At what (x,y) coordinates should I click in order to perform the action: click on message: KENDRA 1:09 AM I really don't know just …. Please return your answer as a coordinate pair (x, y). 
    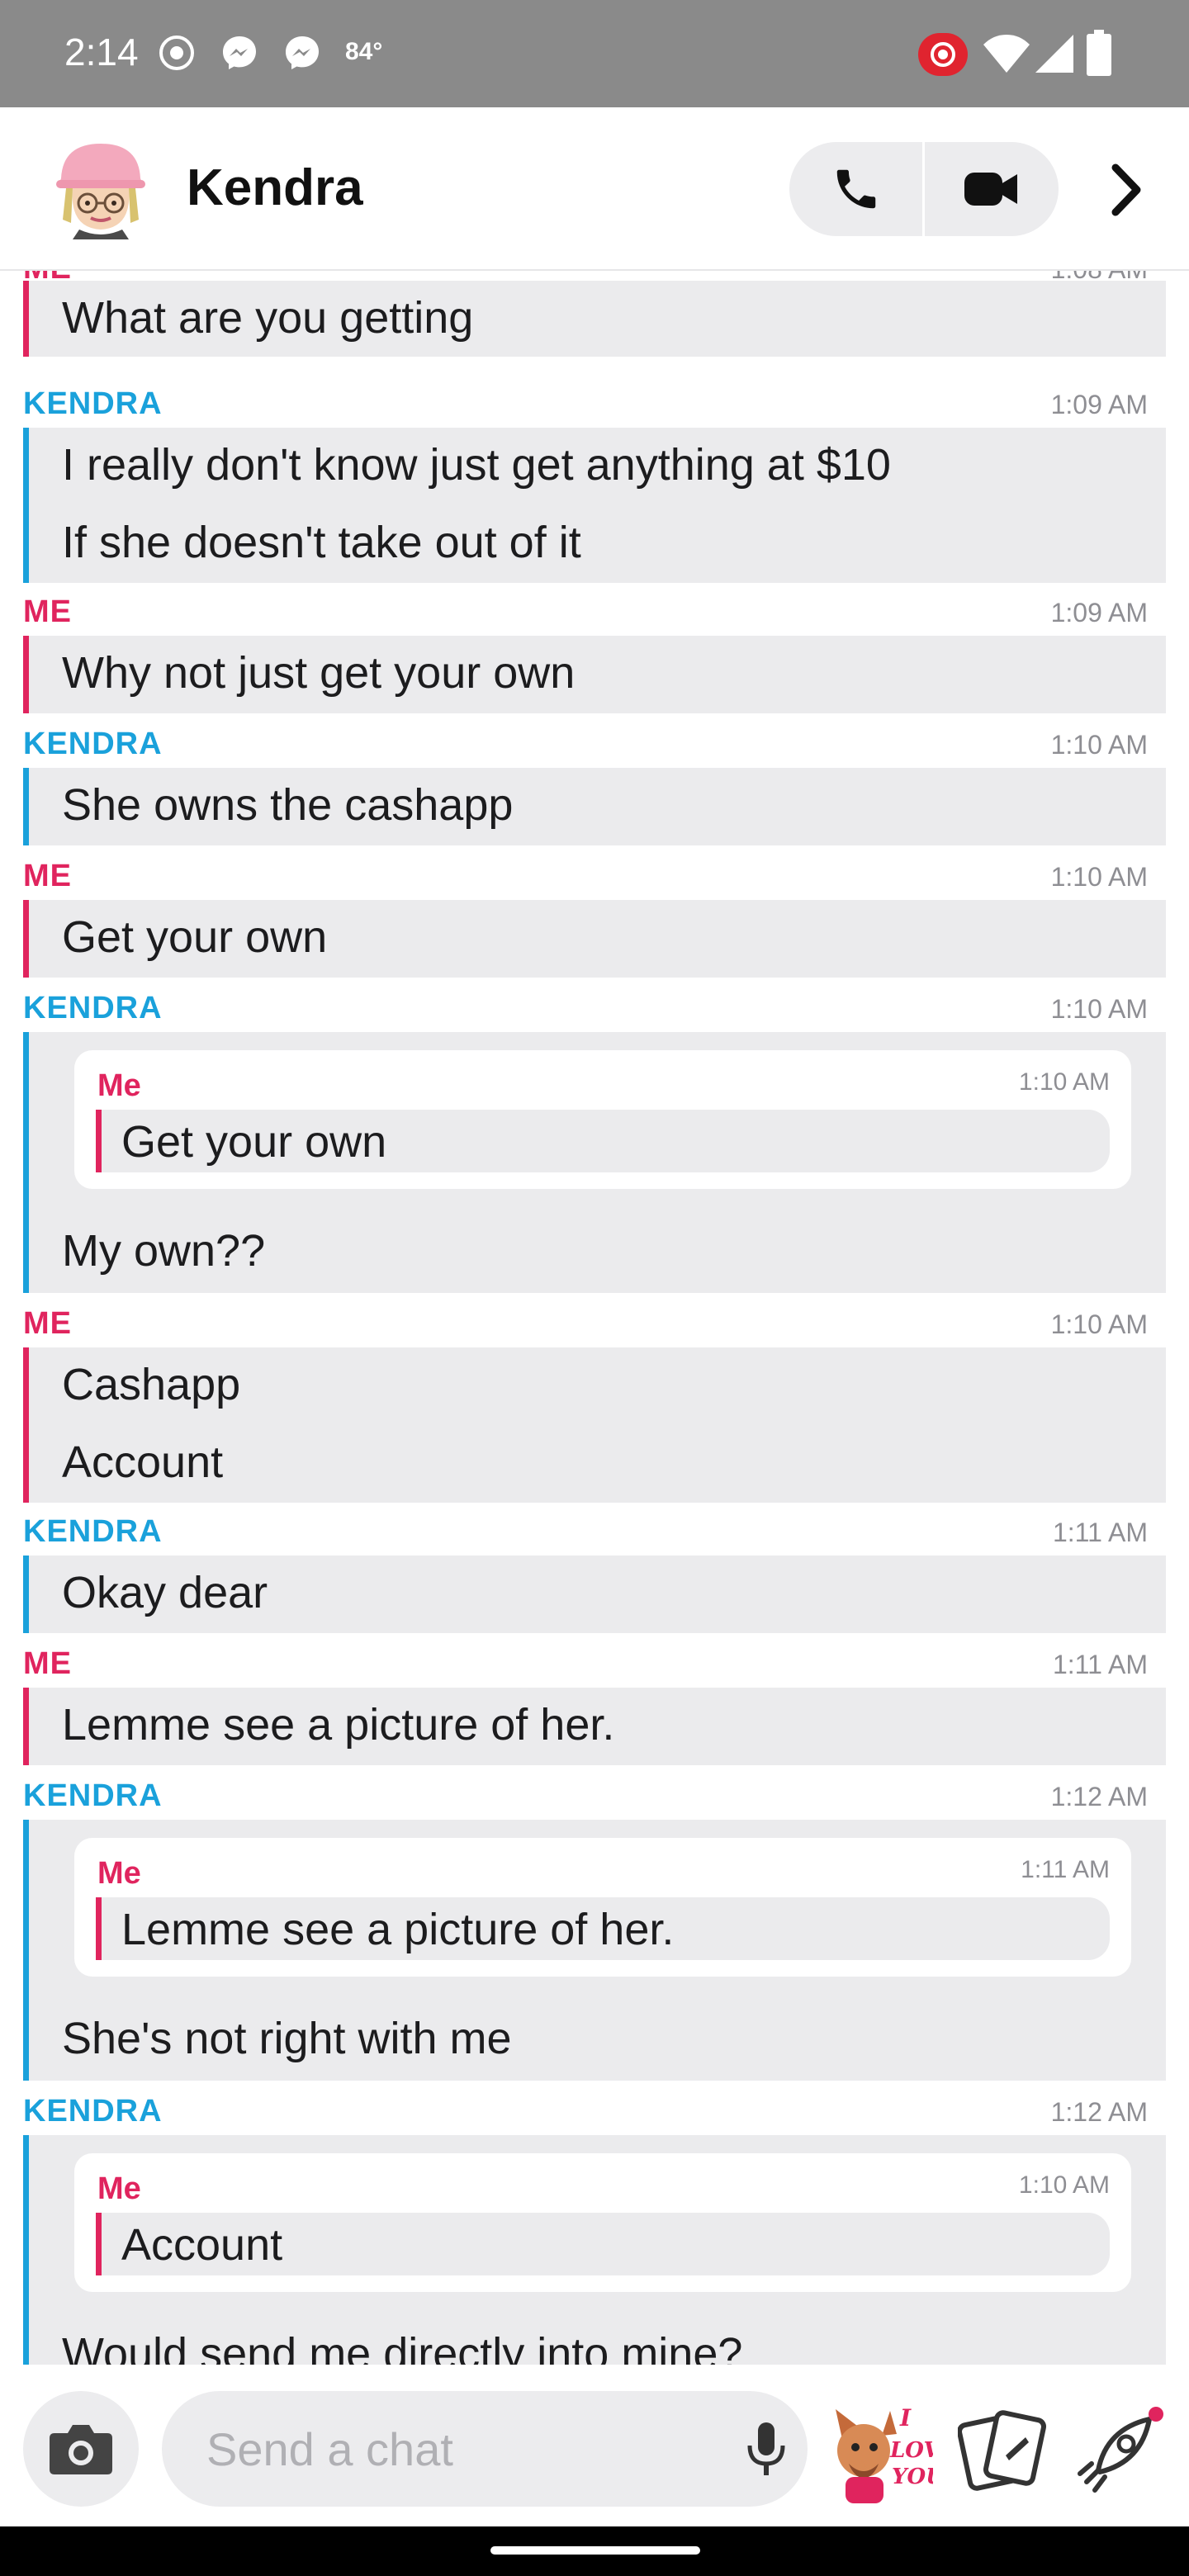
    Looking at the image, I should click on (594, 484).